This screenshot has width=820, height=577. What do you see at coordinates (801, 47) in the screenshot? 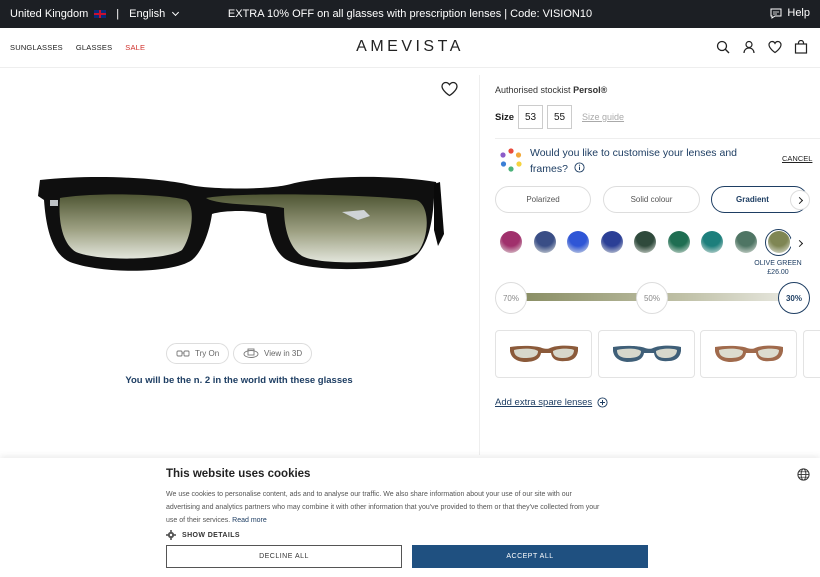
I see `cart-icon` at bounding box center [801, 47].